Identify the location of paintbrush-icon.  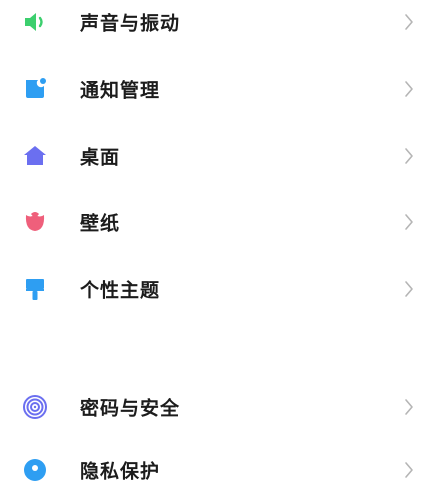
(35, 289).